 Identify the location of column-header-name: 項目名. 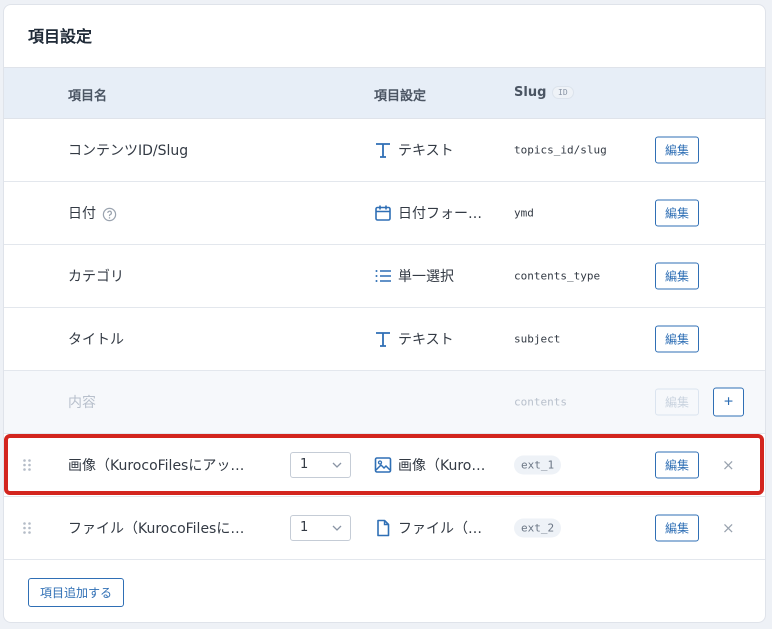
(88, 96).